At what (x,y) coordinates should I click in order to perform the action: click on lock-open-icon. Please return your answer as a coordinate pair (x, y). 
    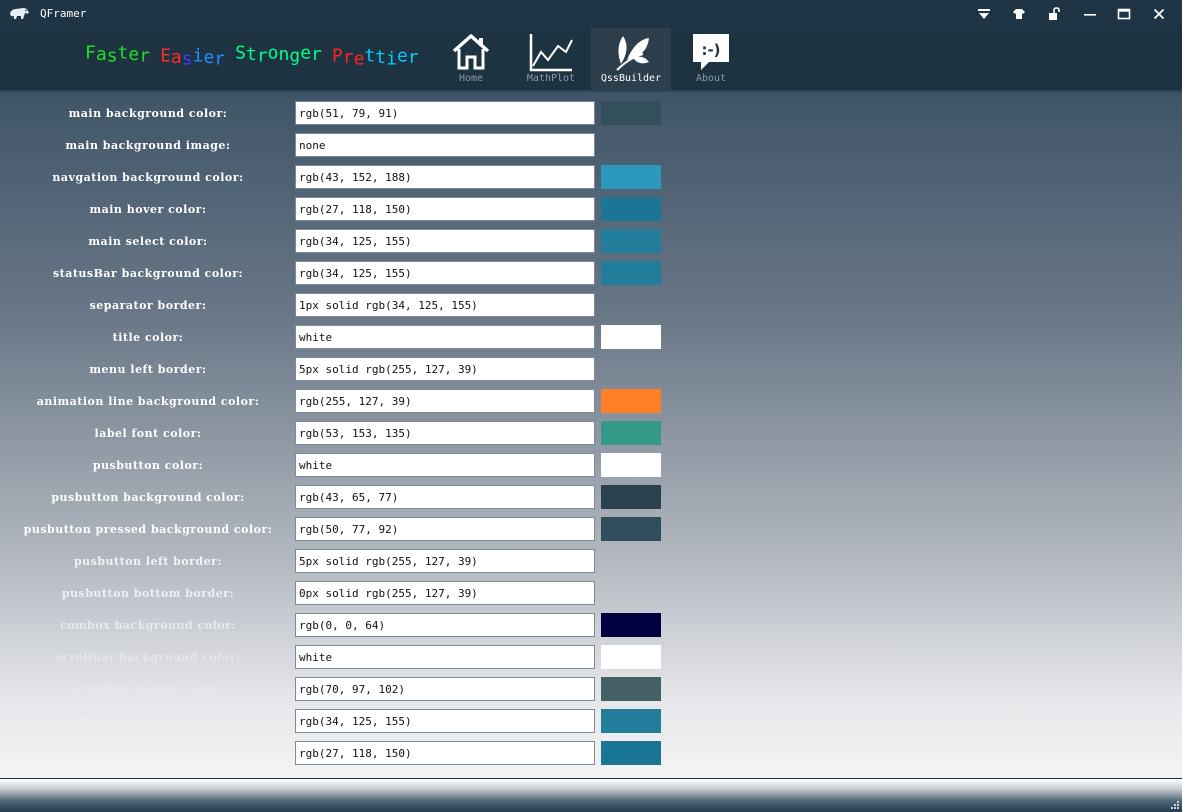
    Looking at the image, I should click on (1054, 14).